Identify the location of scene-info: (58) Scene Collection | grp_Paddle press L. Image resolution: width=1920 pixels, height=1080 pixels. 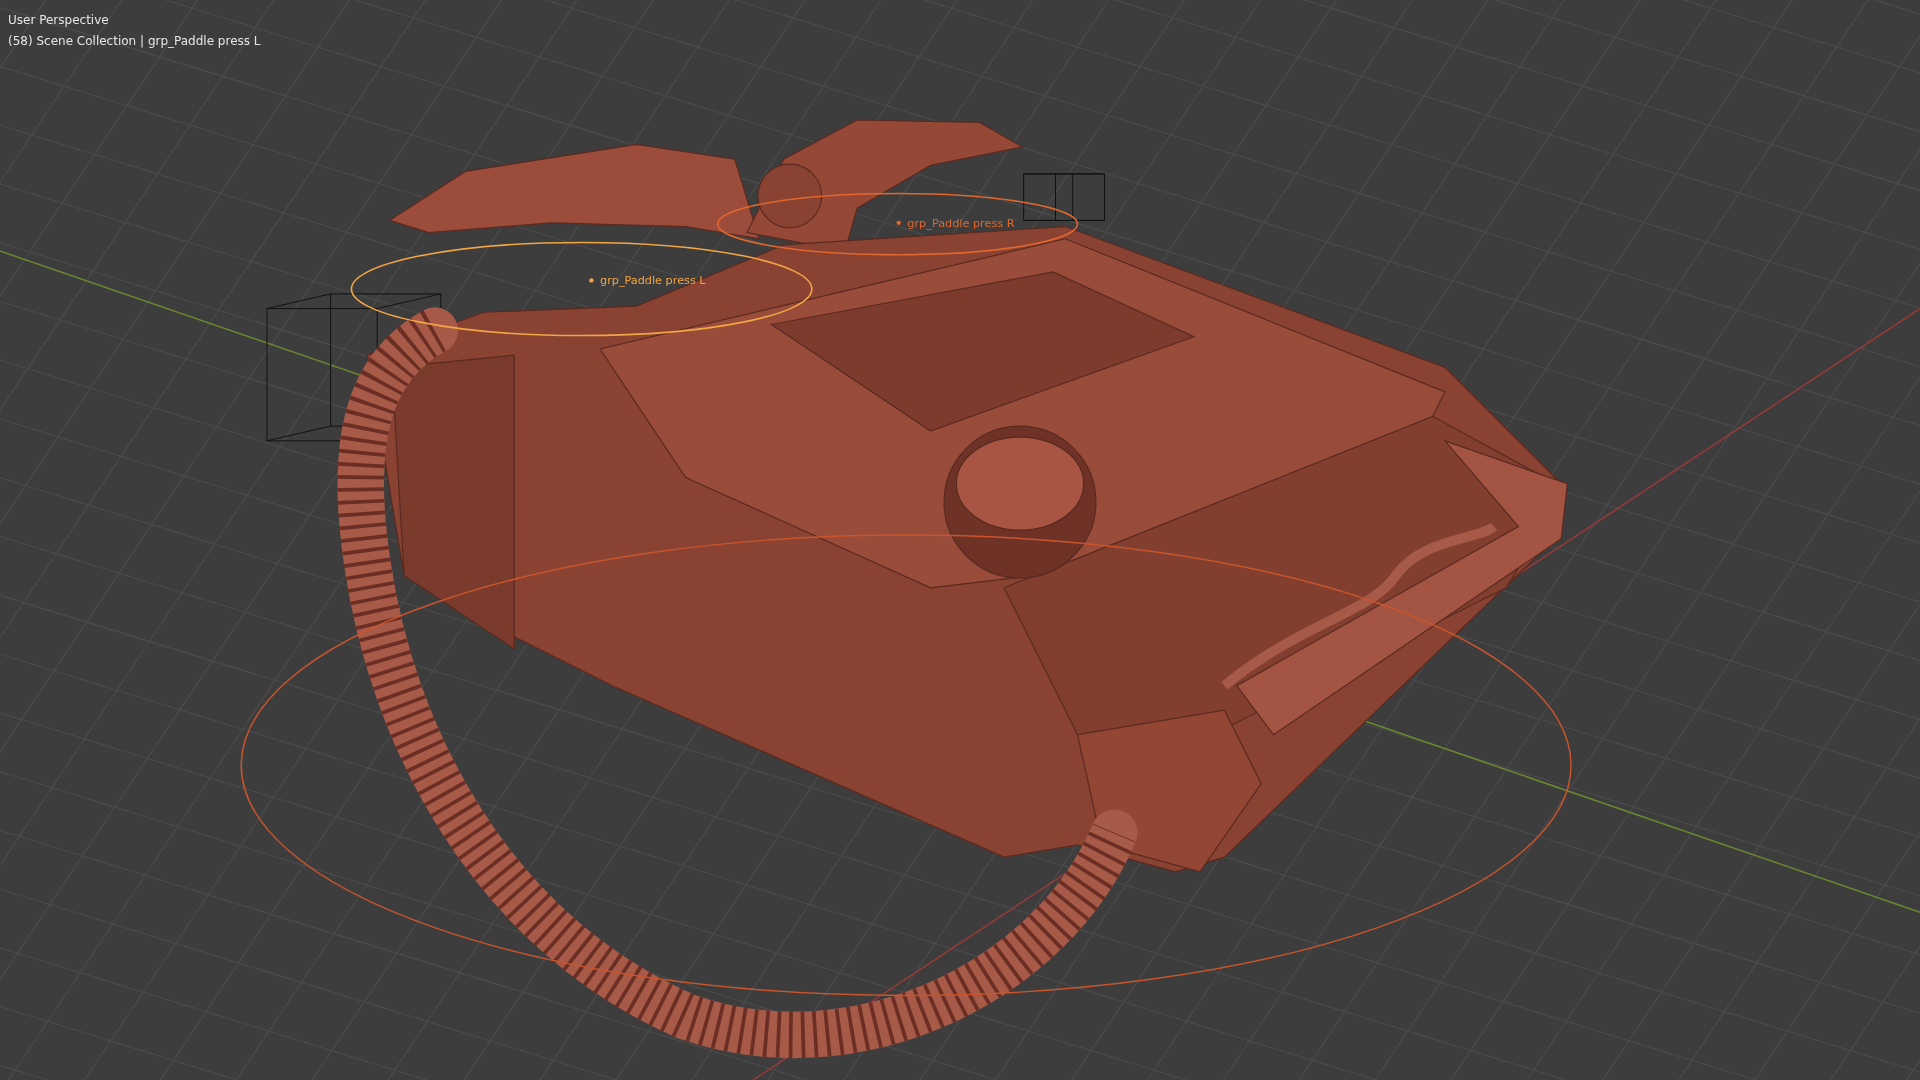
(134, 41).